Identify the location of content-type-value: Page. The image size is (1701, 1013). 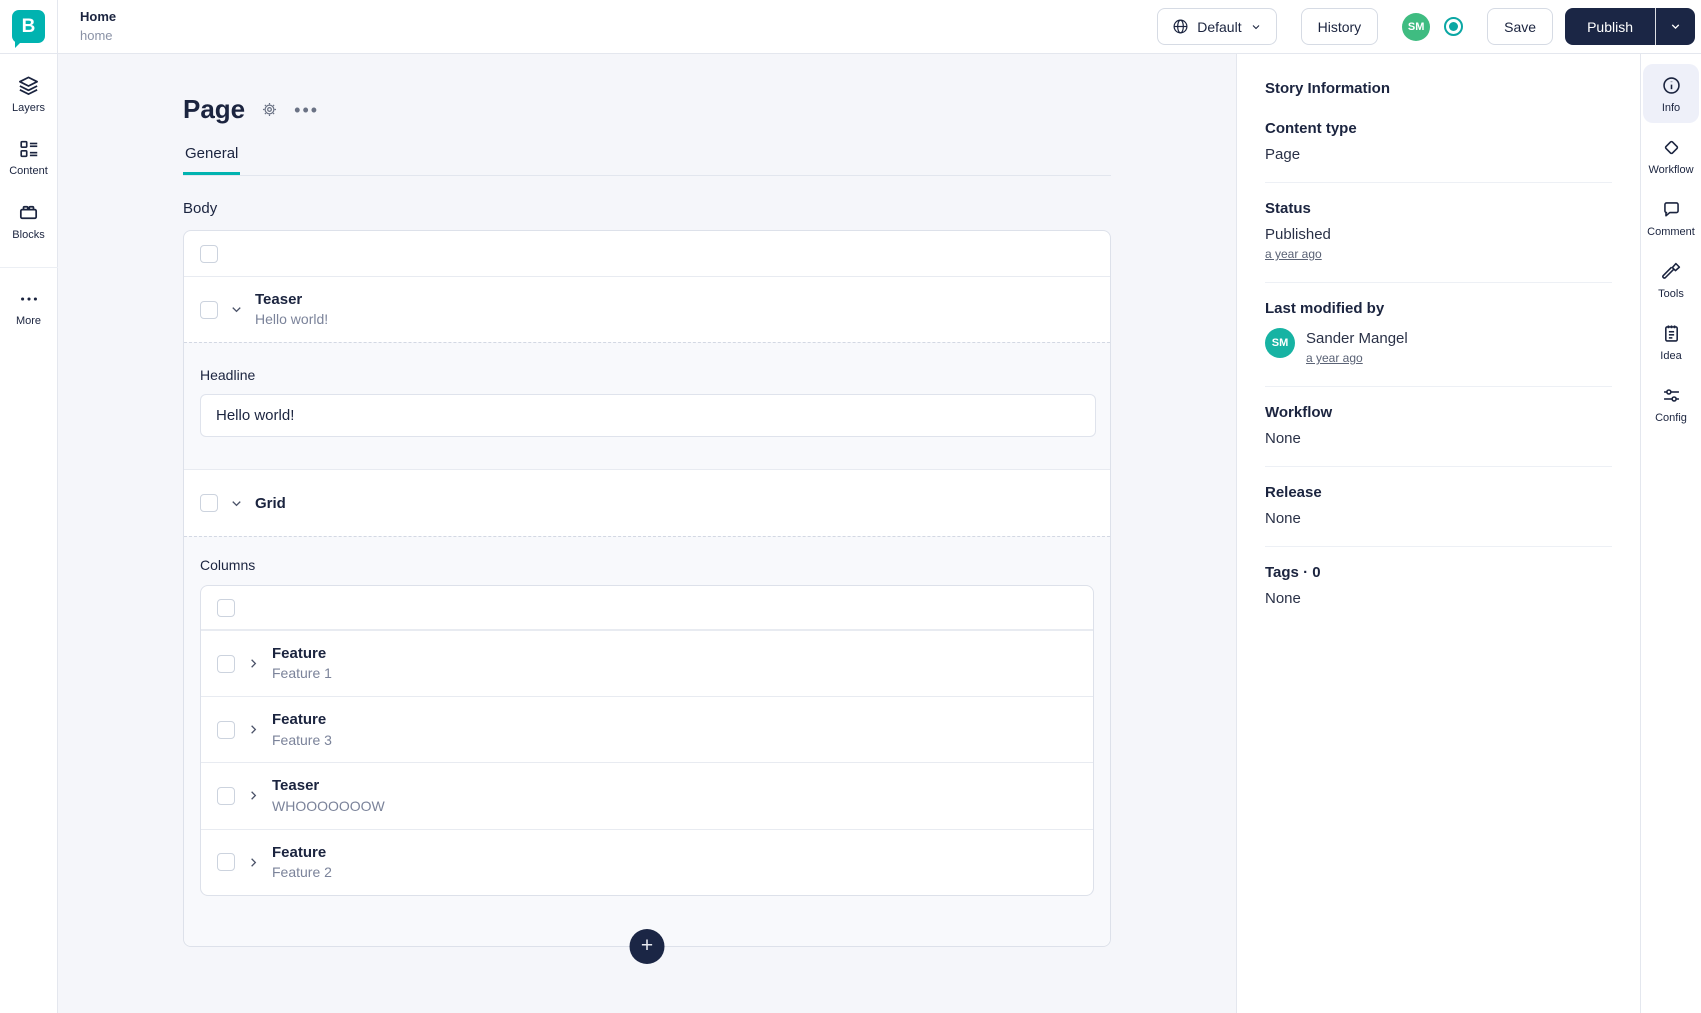
(1283, 154).